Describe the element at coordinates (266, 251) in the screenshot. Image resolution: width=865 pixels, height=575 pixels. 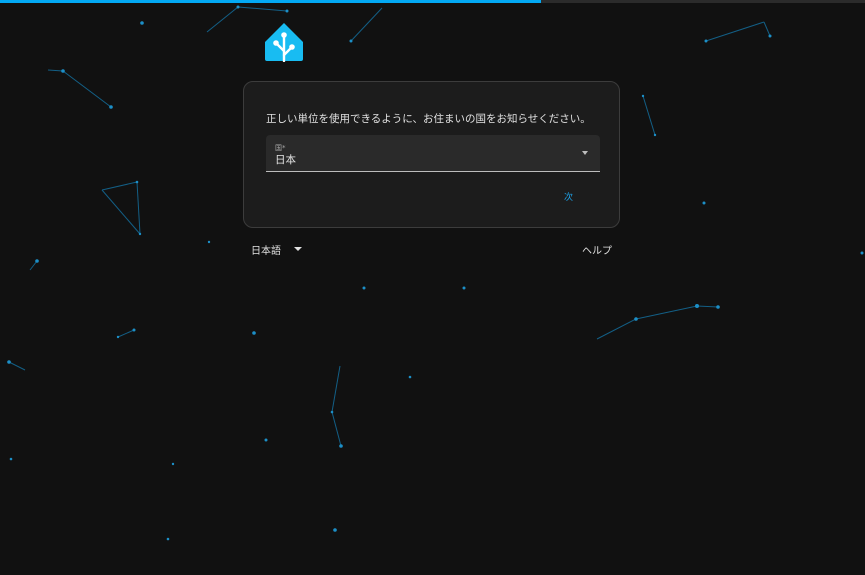
I see `language-select-label: 日本語` at that location.